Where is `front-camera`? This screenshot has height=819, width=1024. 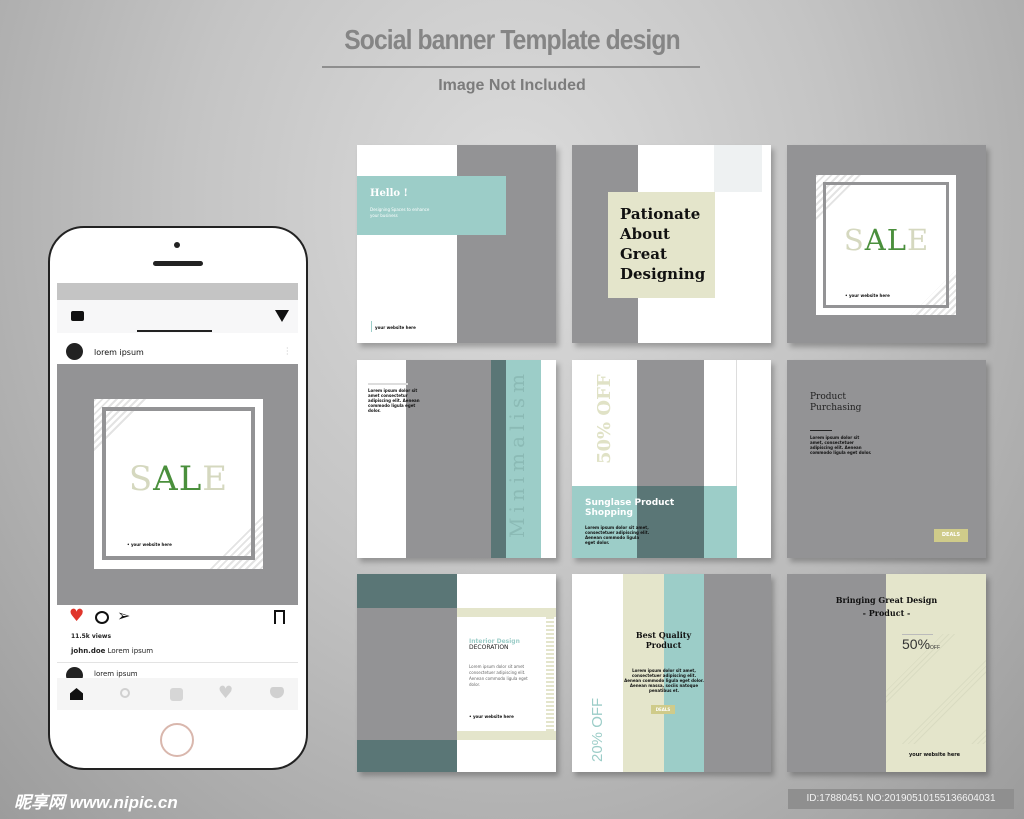 front-camera is located at coordinates (177, 245).